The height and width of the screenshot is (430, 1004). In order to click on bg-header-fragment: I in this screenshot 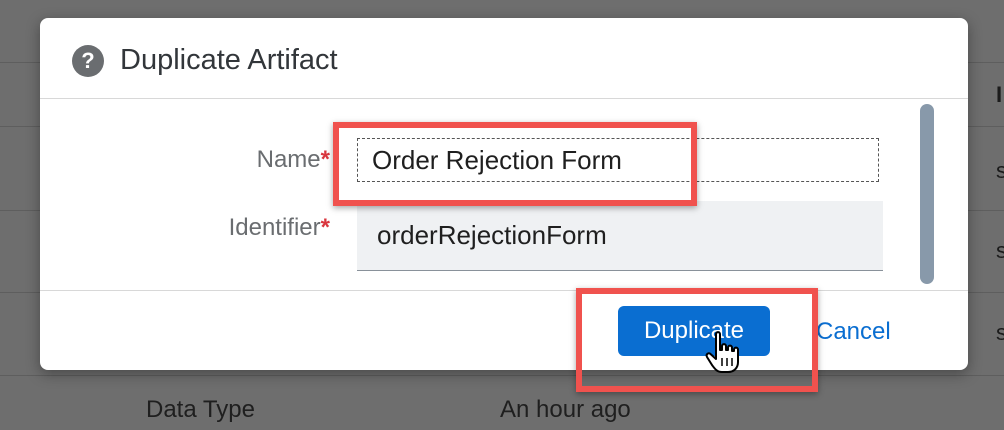, I will do `click(999, 94)`.